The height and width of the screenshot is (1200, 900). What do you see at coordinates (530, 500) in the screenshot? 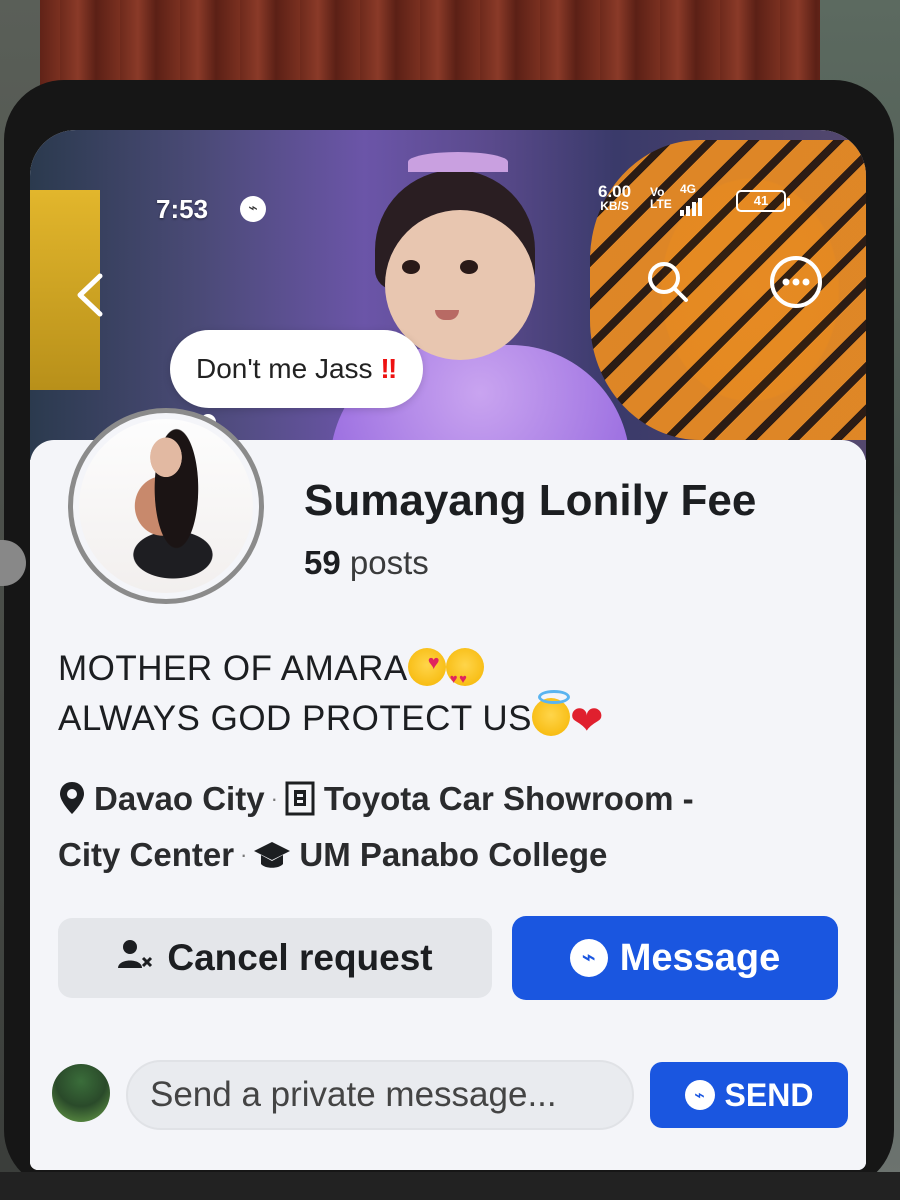
I see `profile-name: Sumayang Lonily Fee` at bounding box center [530, 500].